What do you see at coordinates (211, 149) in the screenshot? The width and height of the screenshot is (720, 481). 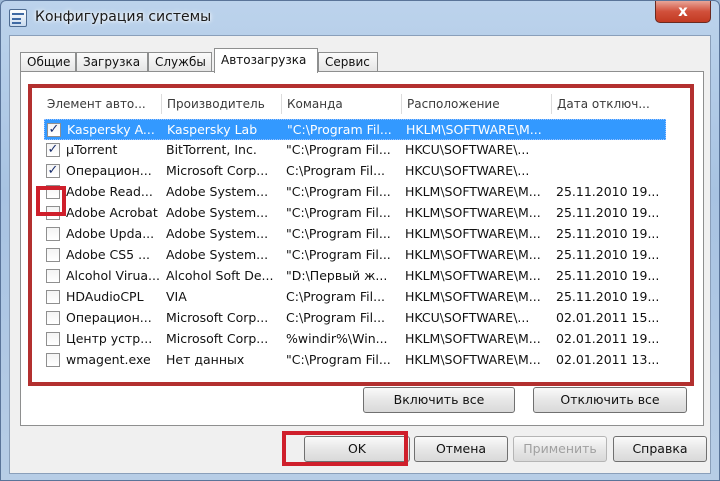 I see `cell-manufacturer: BitTorrent, Inc.` at bounding box center [211, 149].